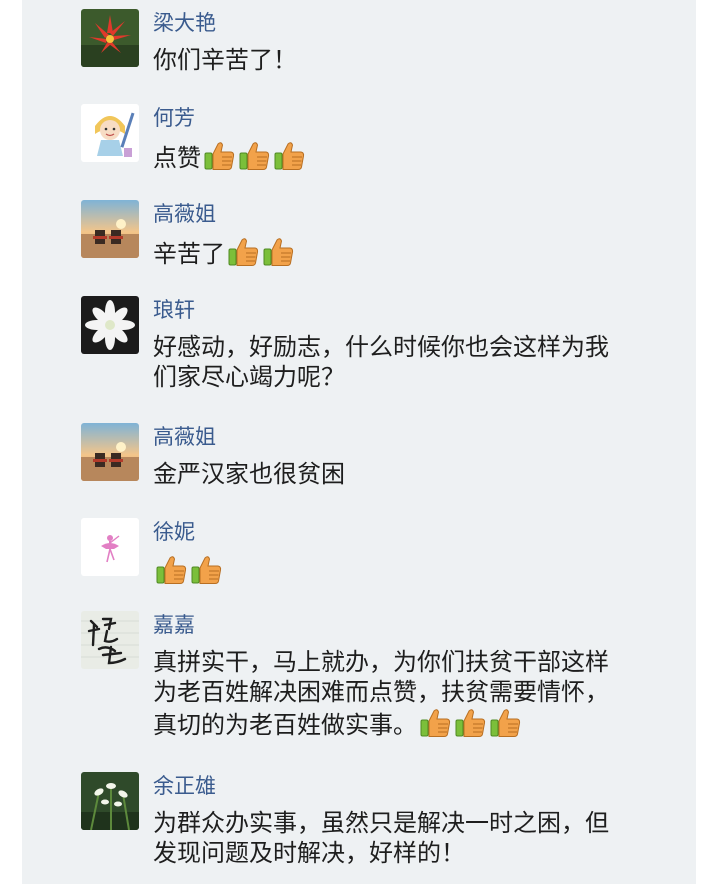  Describe the element at coordinates (413, 570) in the screenshot. I see `comment-text` at that location.